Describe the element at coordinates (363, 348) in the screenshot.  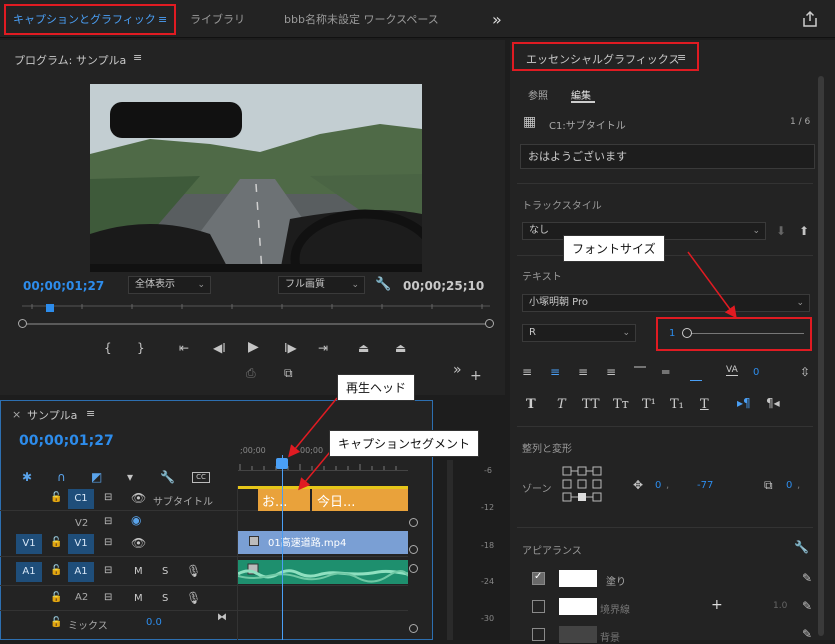
I see `lift-icon: ⏏` at that location.